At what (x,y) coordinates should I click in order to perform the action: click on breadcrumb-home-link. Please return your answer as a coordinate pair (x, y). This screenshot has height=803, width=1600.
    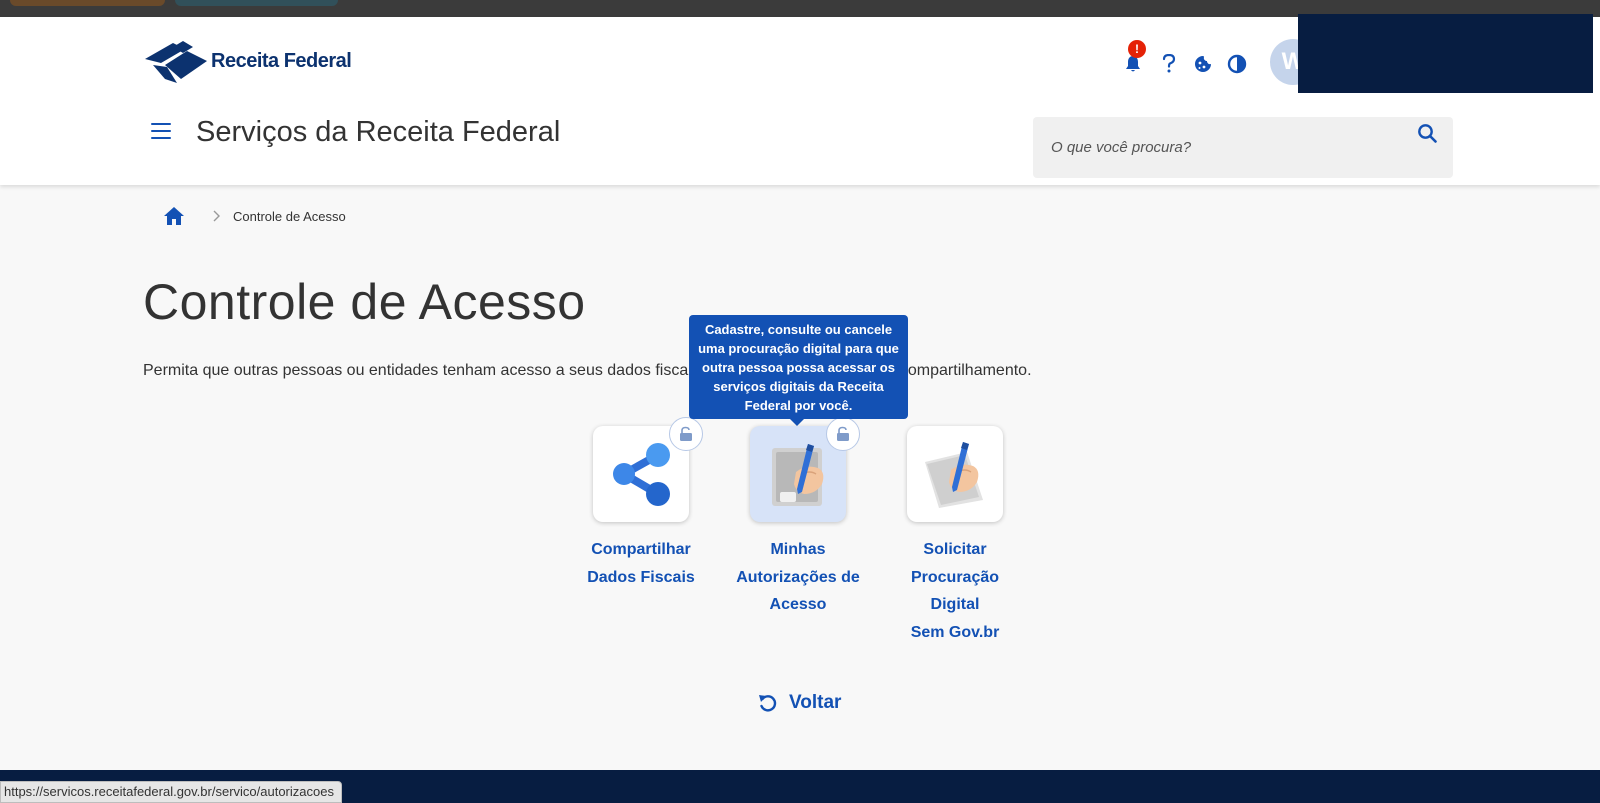
    Looking at the image, I should click on (174, 216).